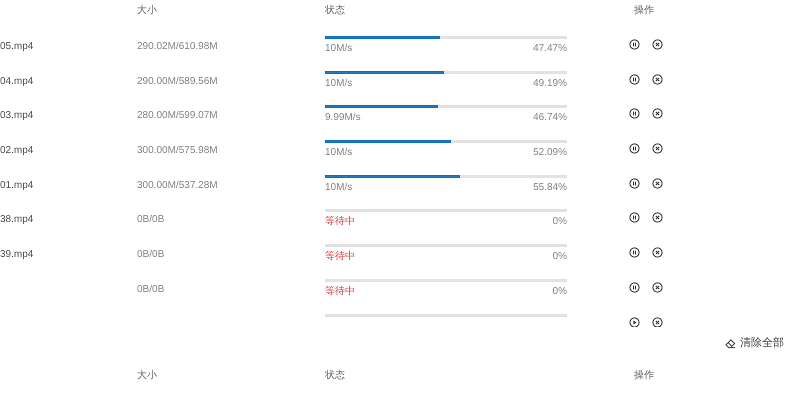 The height and width of the screenshot is (417, 800). Describe the element at coordinates (17, 254) in the screenshot. I see `file-name: 39.mp4` at that location.